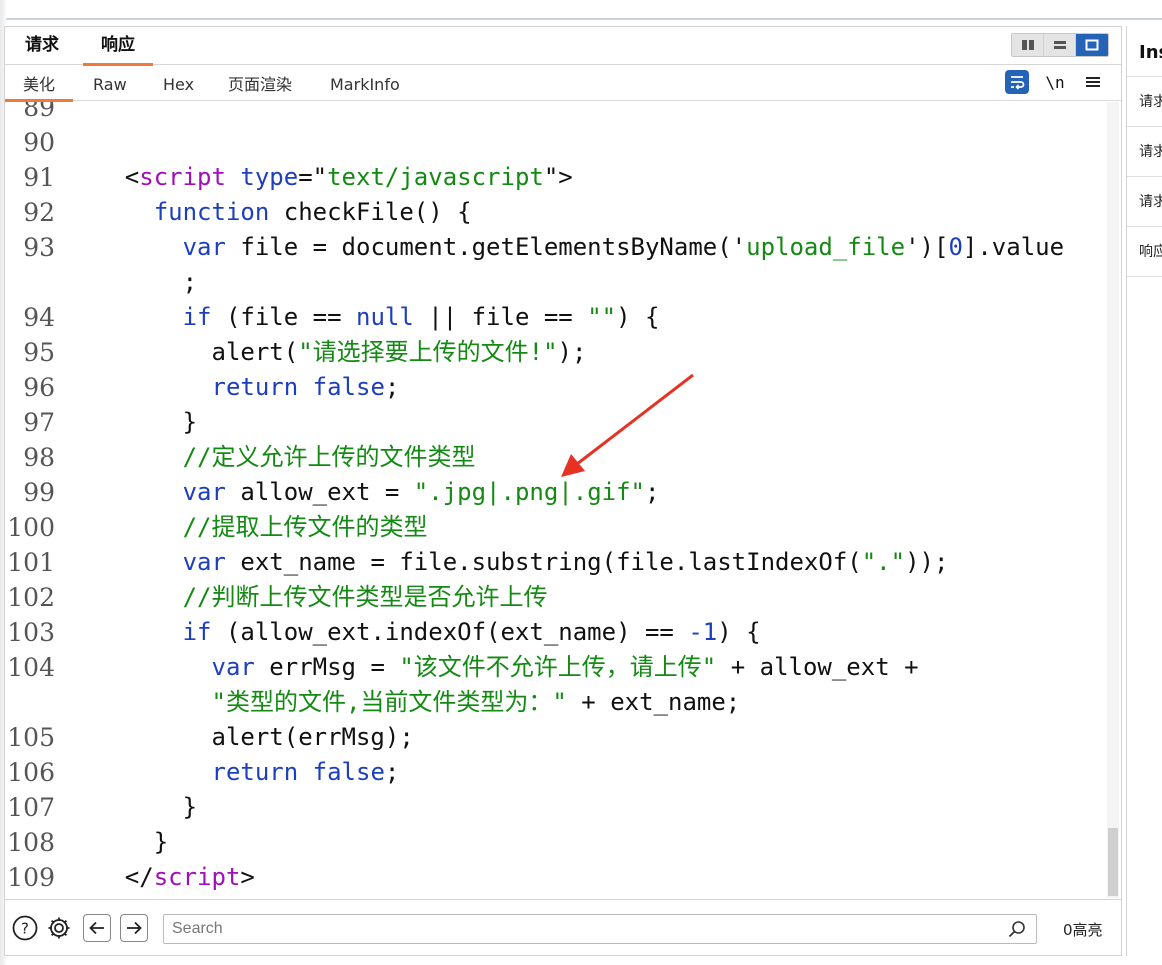  I want to click on help-icon: ?, so click(25, 928).